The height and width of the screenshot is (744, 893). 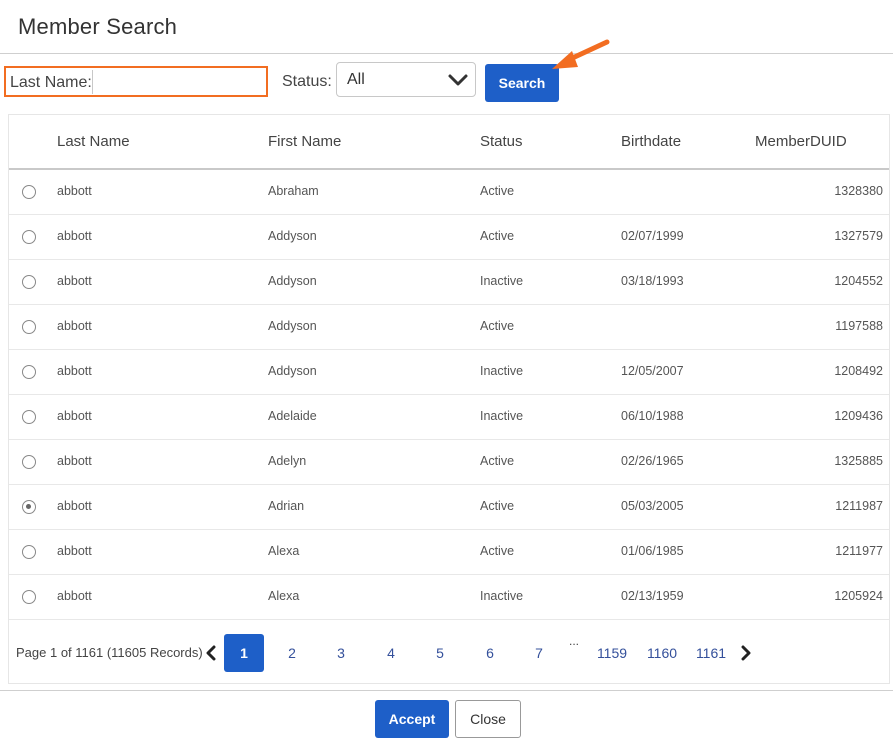 What do you see at coordinates (293, 191) in the screenshot?
I see `cell-first-name: Abraham` at bounding box center [293, 191].